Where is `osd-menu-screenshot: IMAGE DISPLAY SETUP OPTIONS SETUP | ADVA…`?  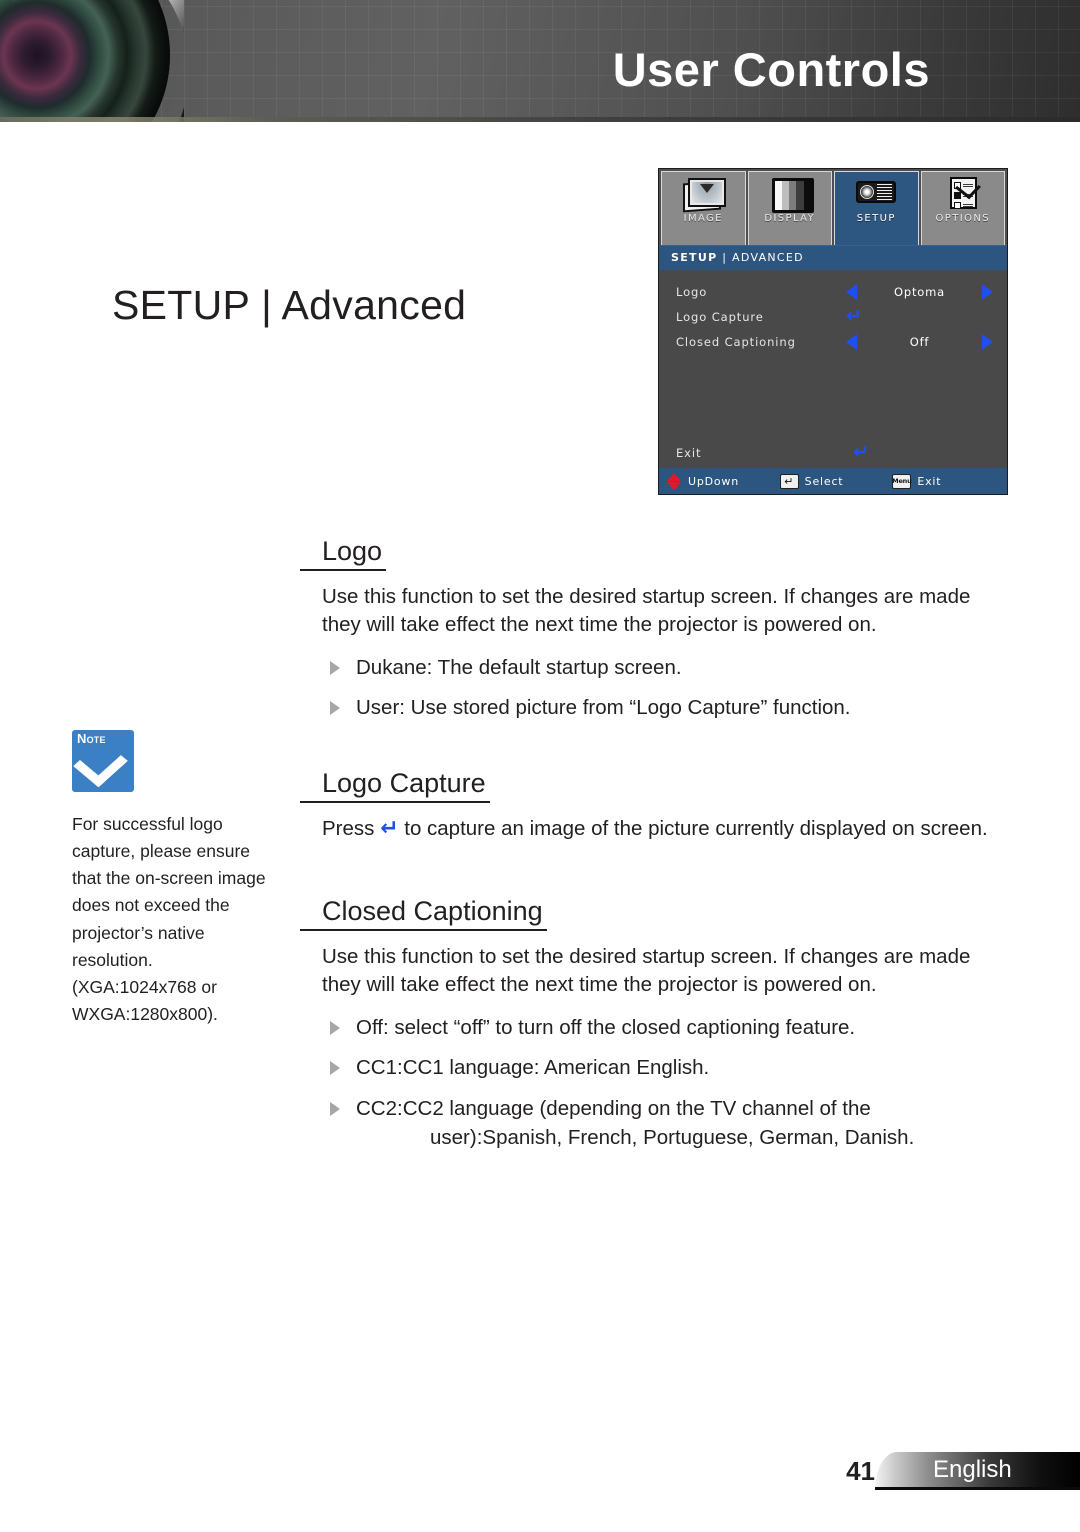
osd-menu-screenshot: IMAGE DISPLAY SETUP OPTIONS SETUP | ADVA… is located at coordinates (833, 331).